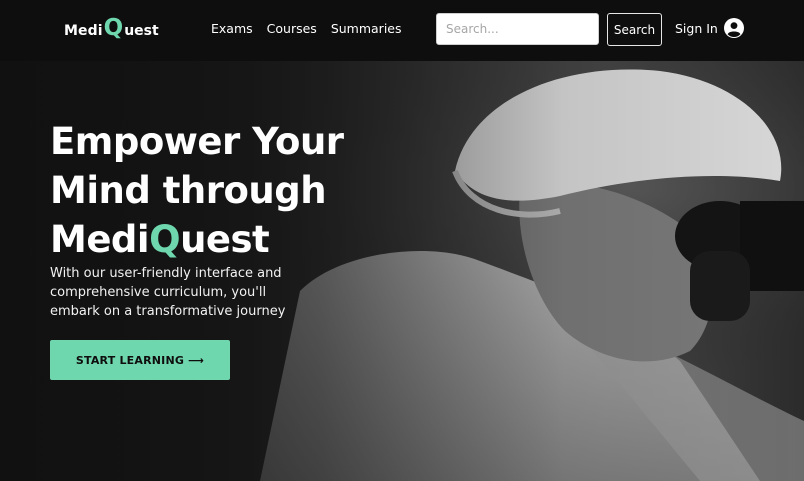 This screenshot has width=804, height=481. I want to click on sign-in-link: Sign In, so click(709, 28).